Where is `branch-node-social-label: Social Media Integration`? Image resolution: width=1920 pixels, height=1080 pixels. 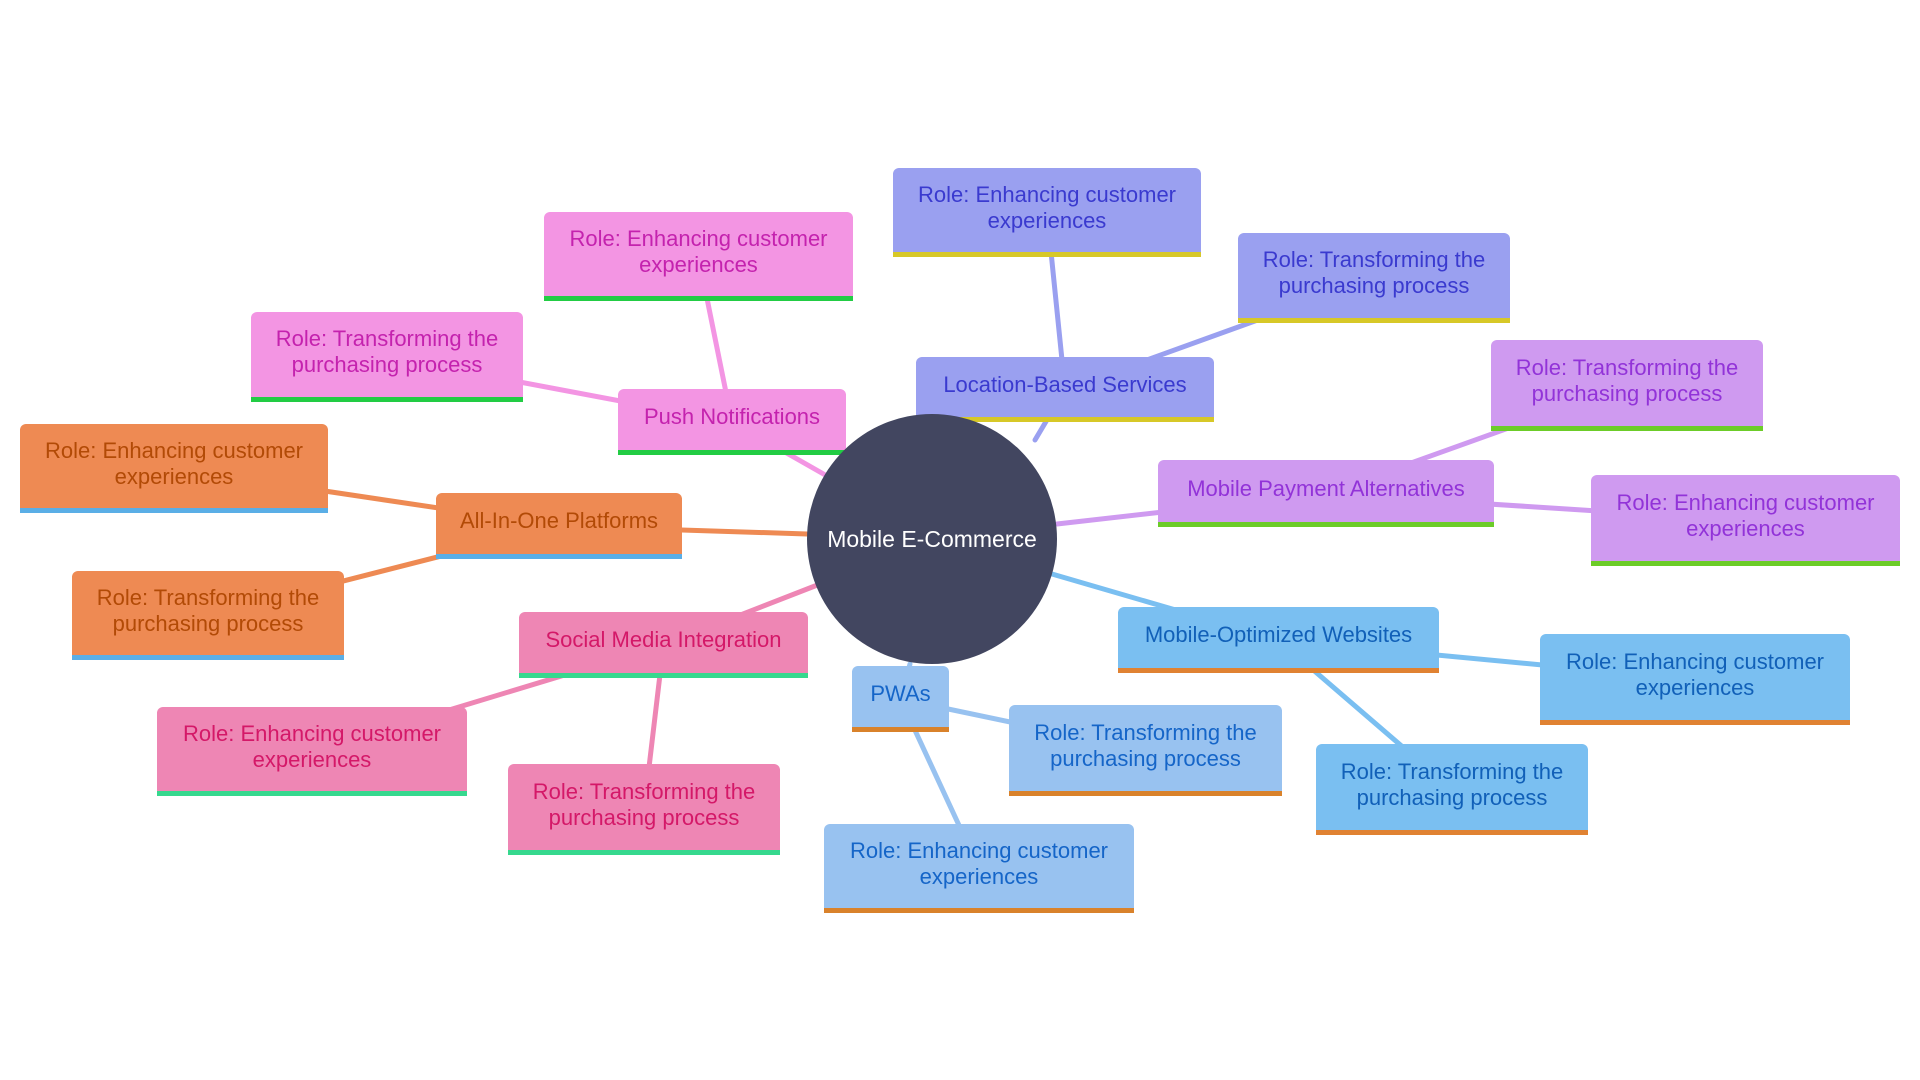 branch-node-social-label: Social Media Integration is located at coordinates (663, 639).